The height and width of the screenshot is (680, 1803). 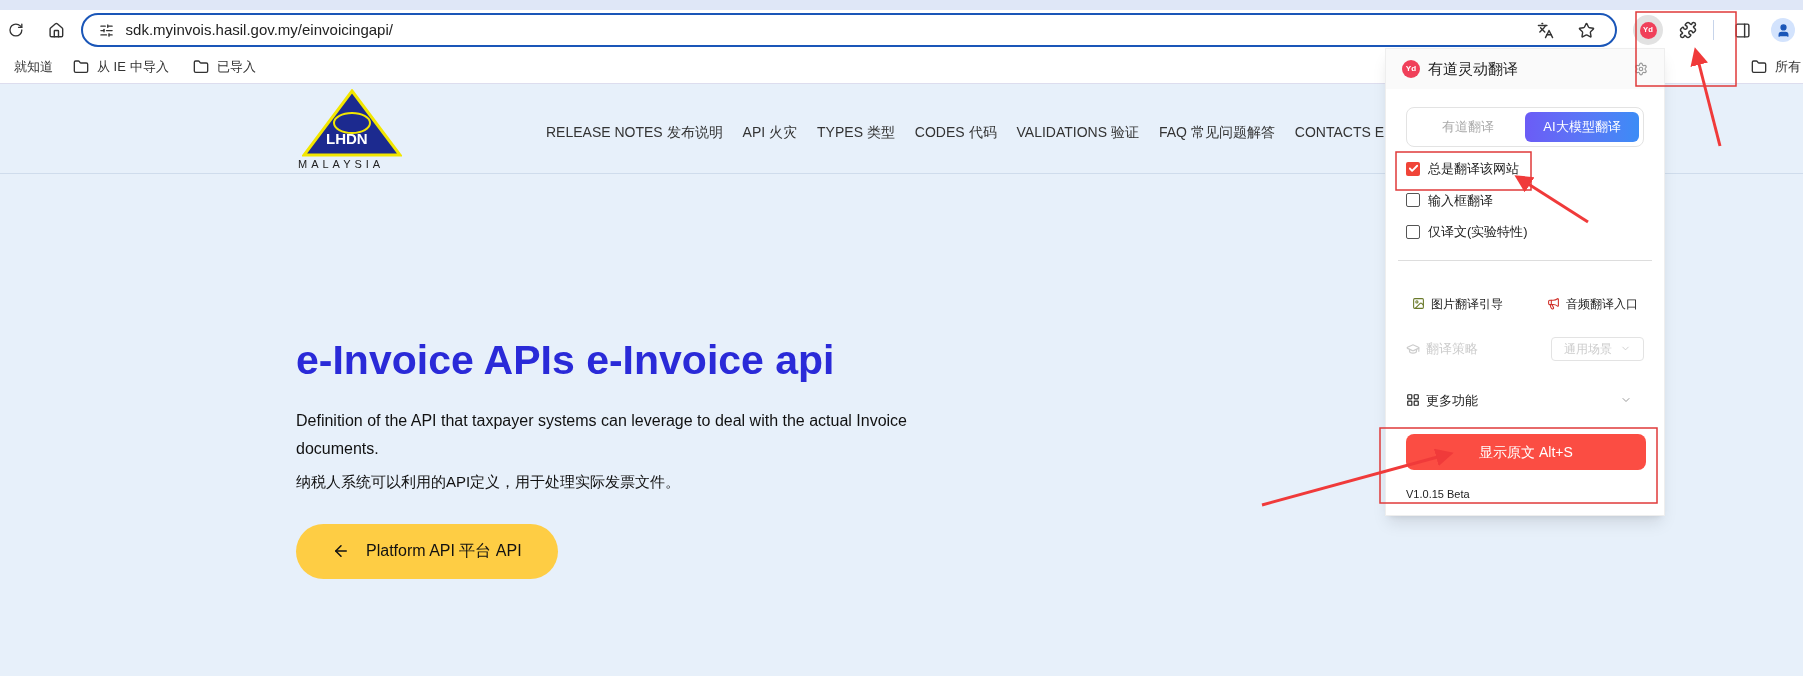 What do you see at coordinates (1523, 400) in the screenshot?
I see `more-features: 更多功能` at bounding box center [1523, 400].